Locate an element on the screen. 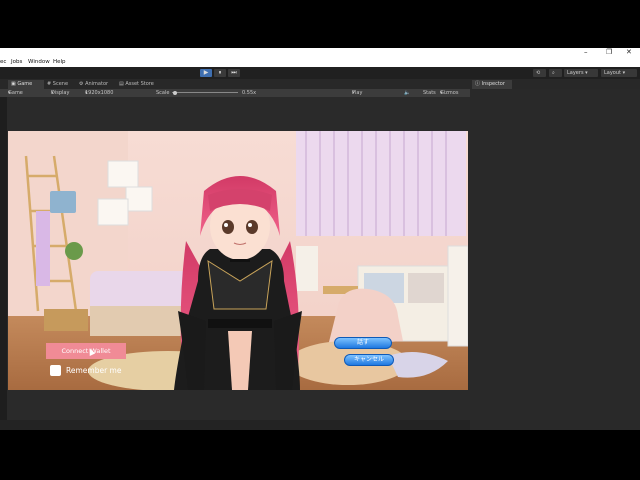 The image size is (640, 480). pause-button: ⏸ is located at coordinates (220, 73).